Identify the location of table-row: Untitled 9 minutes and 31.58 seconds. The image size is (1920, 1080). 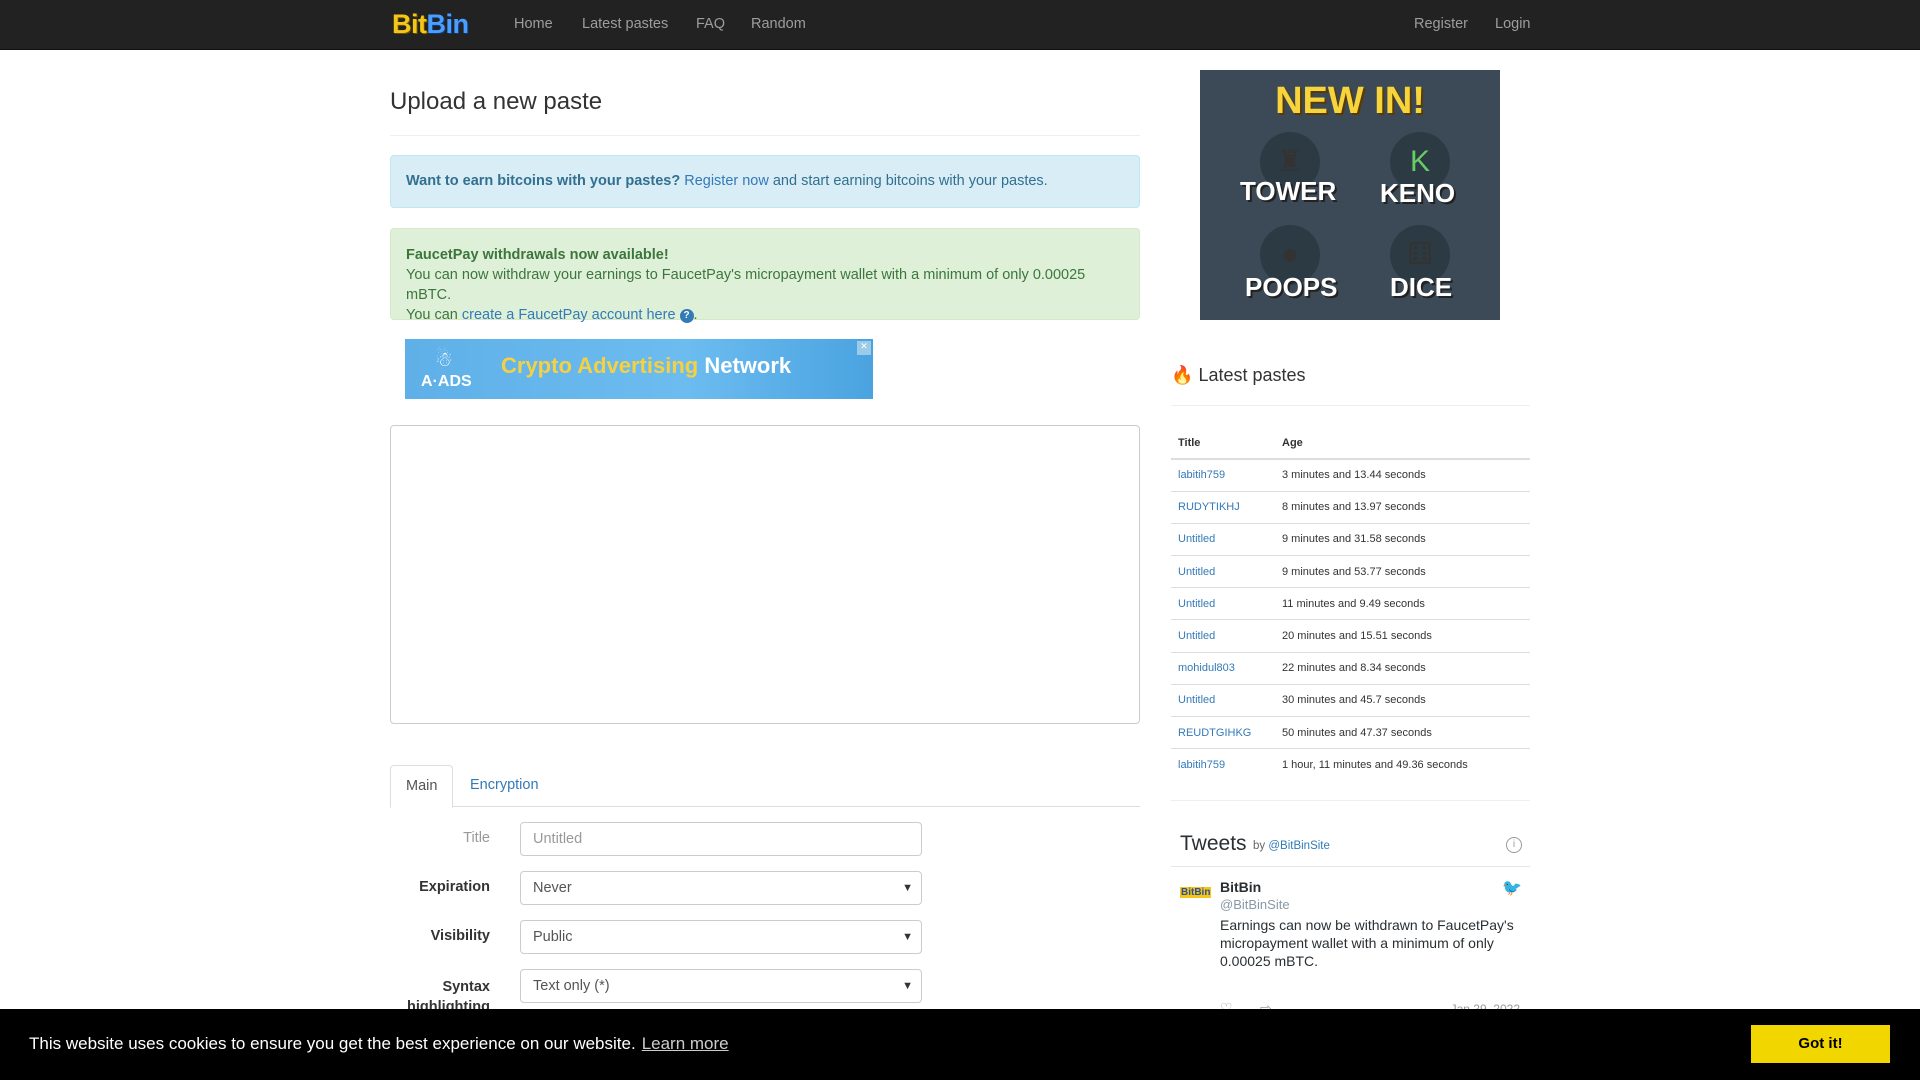
(1350, 539).